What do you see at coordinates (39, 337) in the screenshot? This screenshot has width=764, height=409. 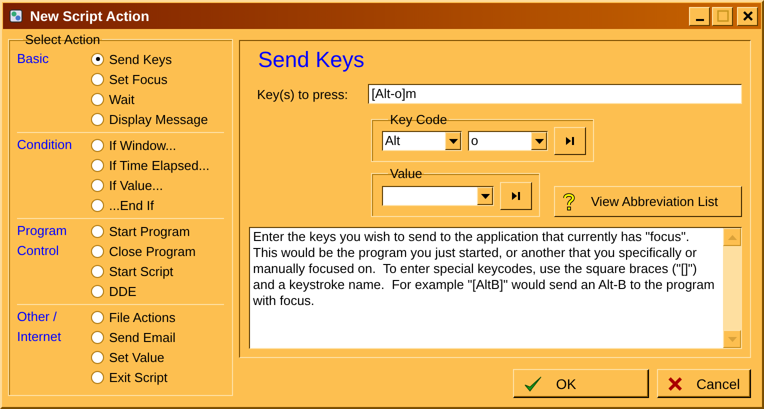 I see `category-label: Internet` at bounding box center [39, 337].